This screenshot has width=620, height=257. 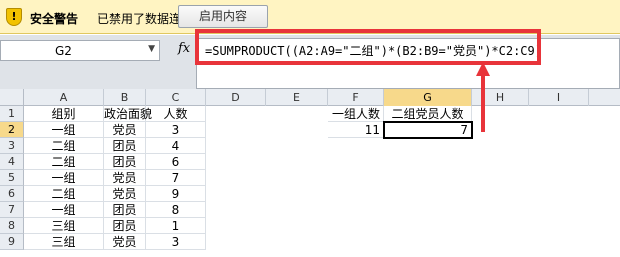 I want to click on cell-b6: 党员, so click(x=125, y=194).